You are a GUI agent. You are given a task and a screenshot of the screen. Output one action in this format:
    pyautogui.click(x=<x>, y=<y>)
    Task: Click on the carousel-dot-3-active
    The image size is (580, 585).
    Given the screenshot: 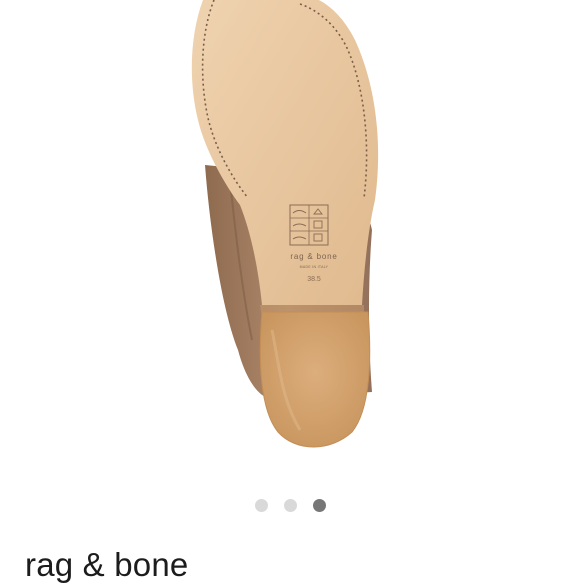 What is the action you would take?
    pyautogui.click(x=319, y=505)
    